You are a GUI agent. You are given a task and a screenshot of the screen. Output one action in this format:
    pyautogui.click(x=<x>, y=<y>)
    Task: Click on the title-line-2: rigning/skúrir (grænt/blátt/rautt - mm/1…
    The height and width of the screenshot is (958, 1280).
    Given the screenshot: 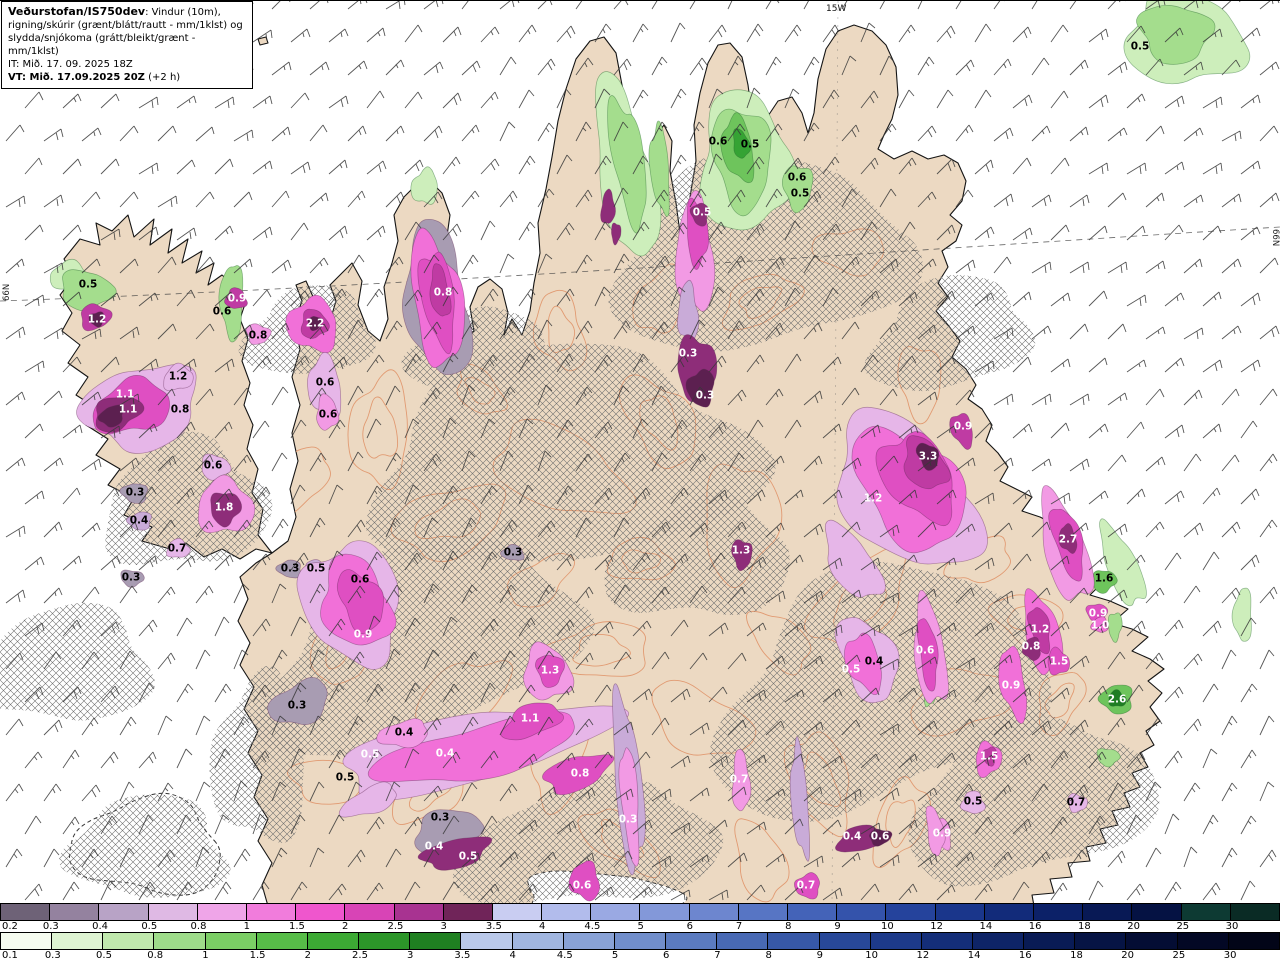 What is the action you would take?
    pyautogui.click(x=125, y=26)
    